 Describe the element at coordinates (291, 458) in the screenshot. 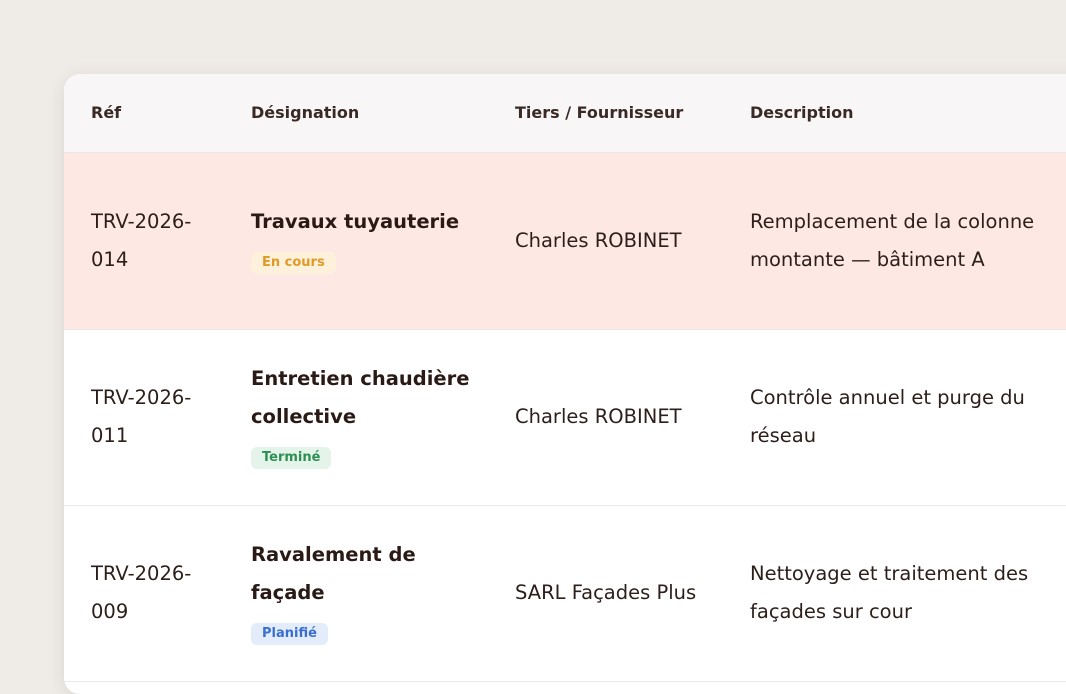

I see `status-badge: Terminé` at that location.